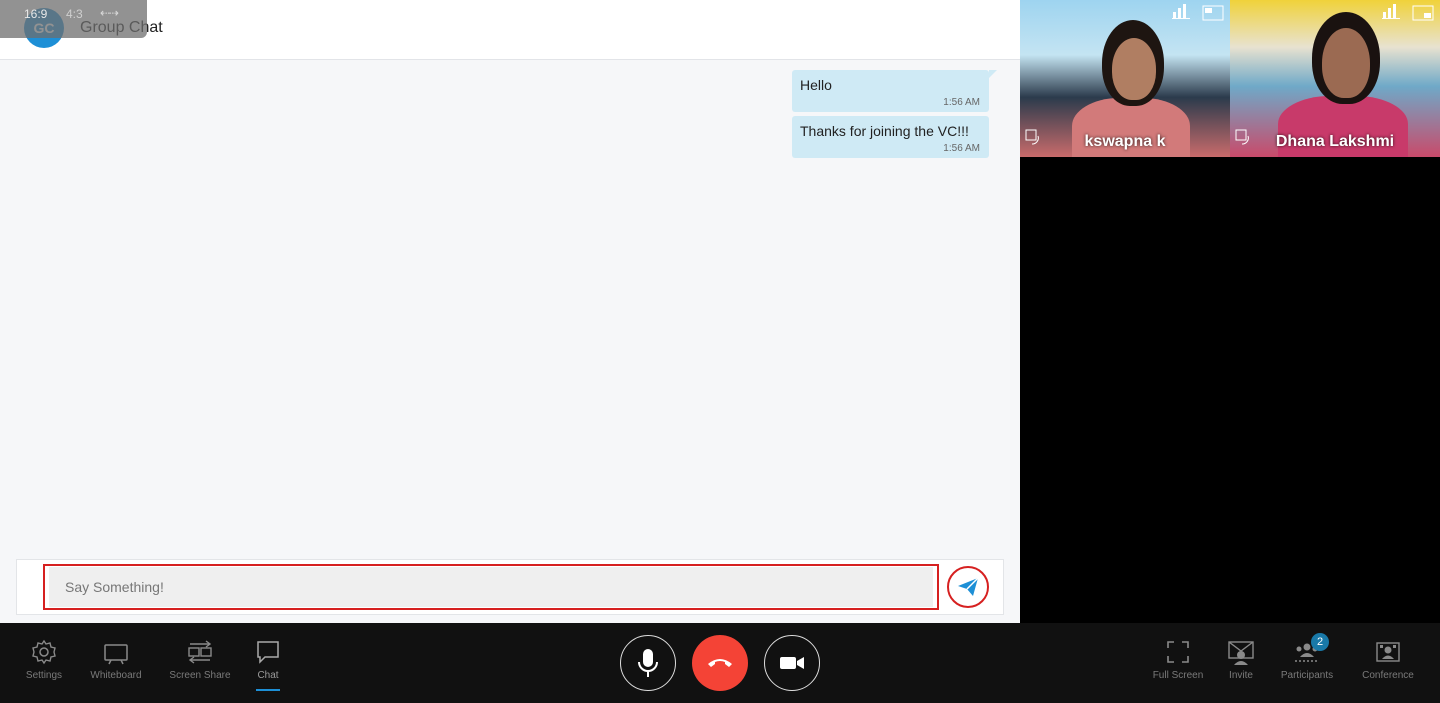 The width and height of the screenshot is (1440, 703). I want to click on conference-button: Conference, so click(1388, 660).